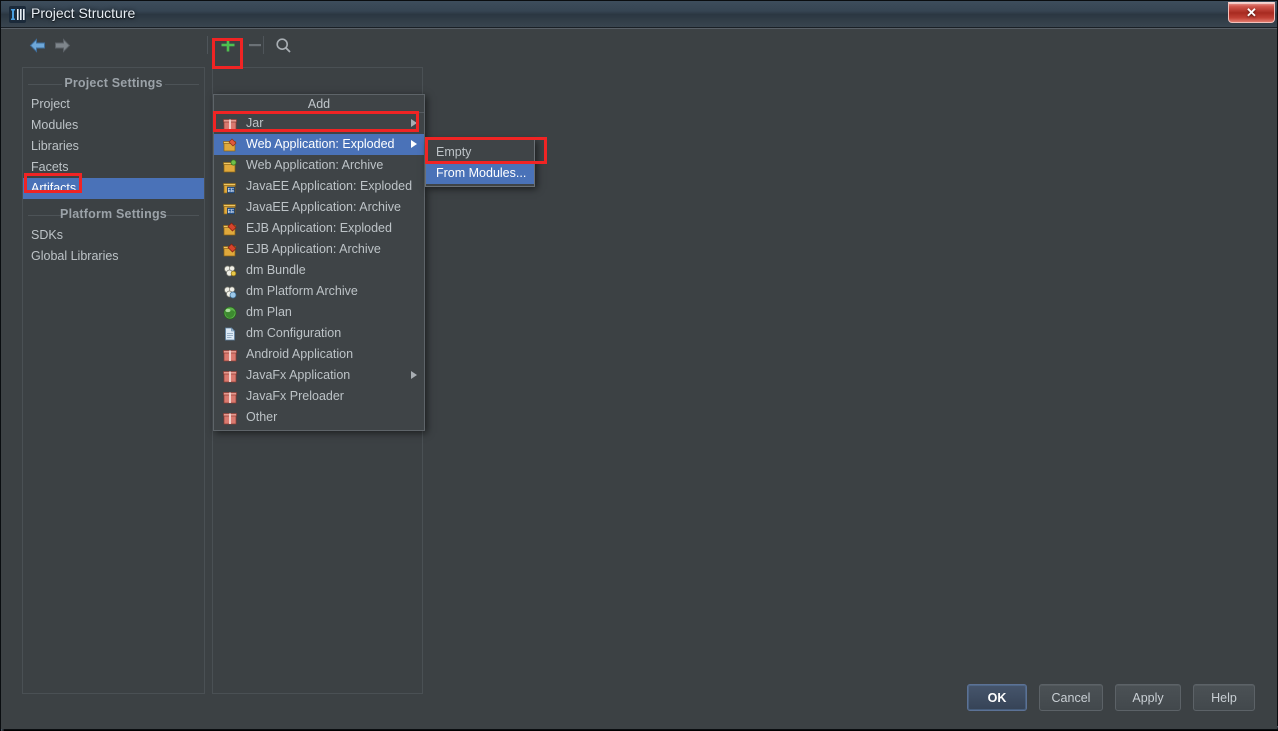 The width and height of the screenshot is (1278, 731). I want to click on menu-item-dm-configuration: dm Configuration, so click(319, 333).